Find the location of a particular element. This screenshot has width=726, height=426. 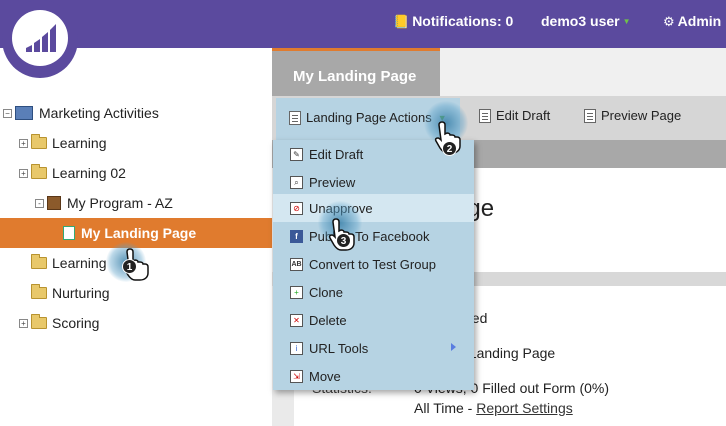

step-badge-1: 1 is located at coordinates (129, 266).